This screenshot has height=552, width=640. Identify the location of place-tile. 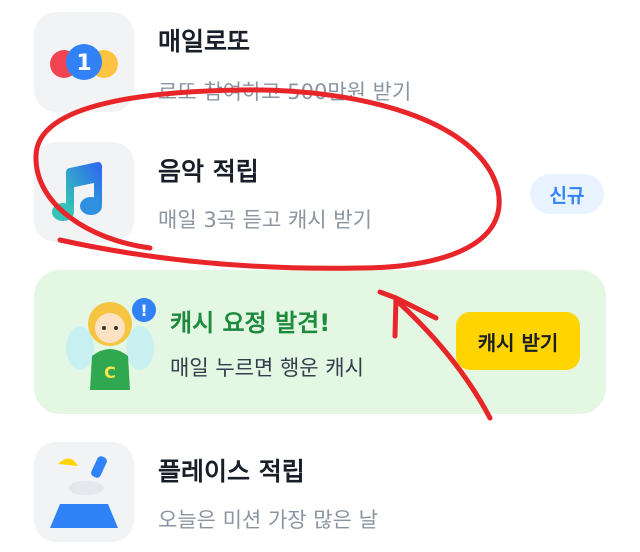
(84, 492).